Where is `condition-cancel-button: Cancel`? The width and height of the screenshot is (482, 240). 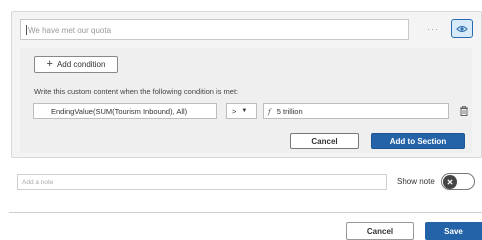 condition-cancel-button: Cancel is located at coordinates (324, 141).